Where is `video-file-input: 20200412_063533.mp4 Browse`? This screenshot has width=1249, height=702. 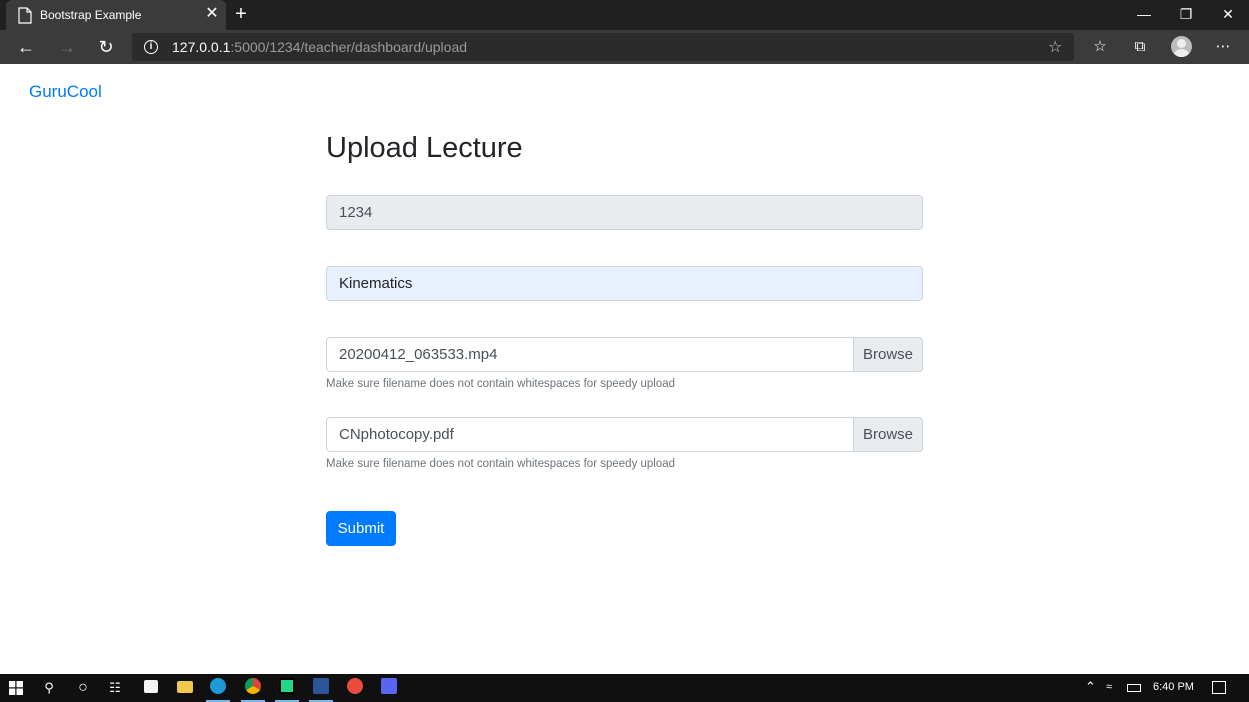
video-file-input: 20200412_063533.mp4 Browse is located at coordinates (624, 354).